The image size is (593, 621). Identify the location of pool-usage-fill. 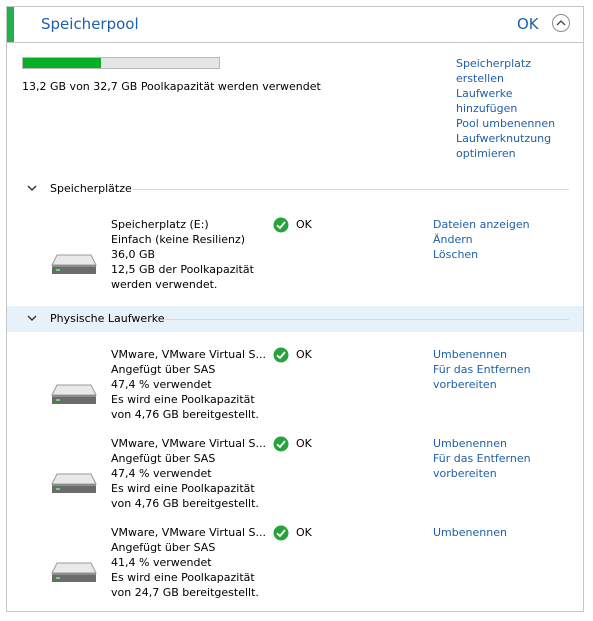
(62, 63).